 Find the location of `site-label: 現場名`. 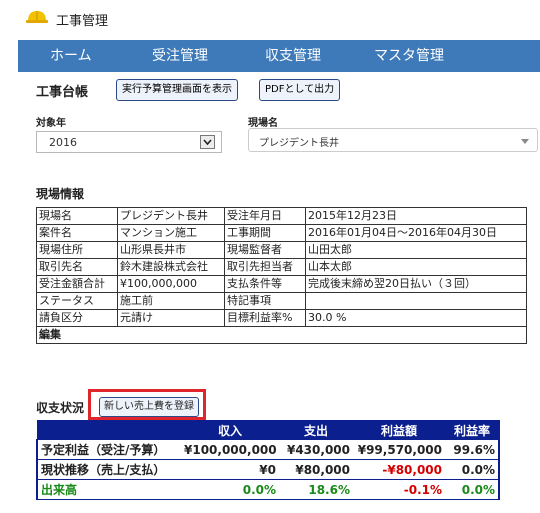

site-label: 現場名 is located at coordinates (263, 123).